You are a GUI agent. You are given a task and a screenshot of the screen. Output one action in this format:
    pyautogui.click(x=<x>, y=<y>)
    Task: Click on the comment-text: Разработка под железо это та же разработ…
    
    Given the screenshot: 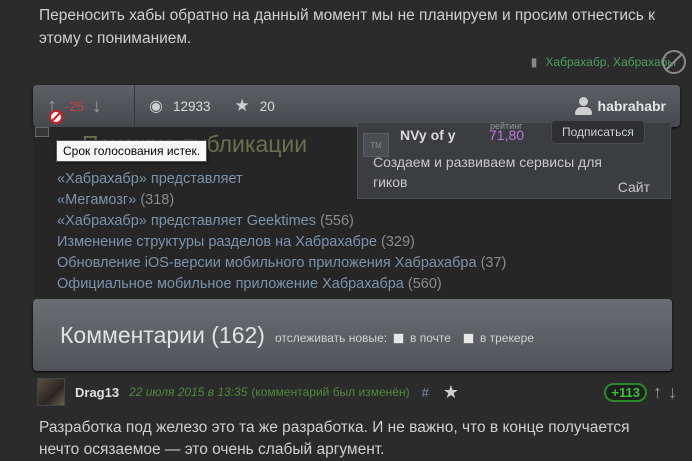 What is the action you would take?
    pyautogui.click(x=334, y=438)
    